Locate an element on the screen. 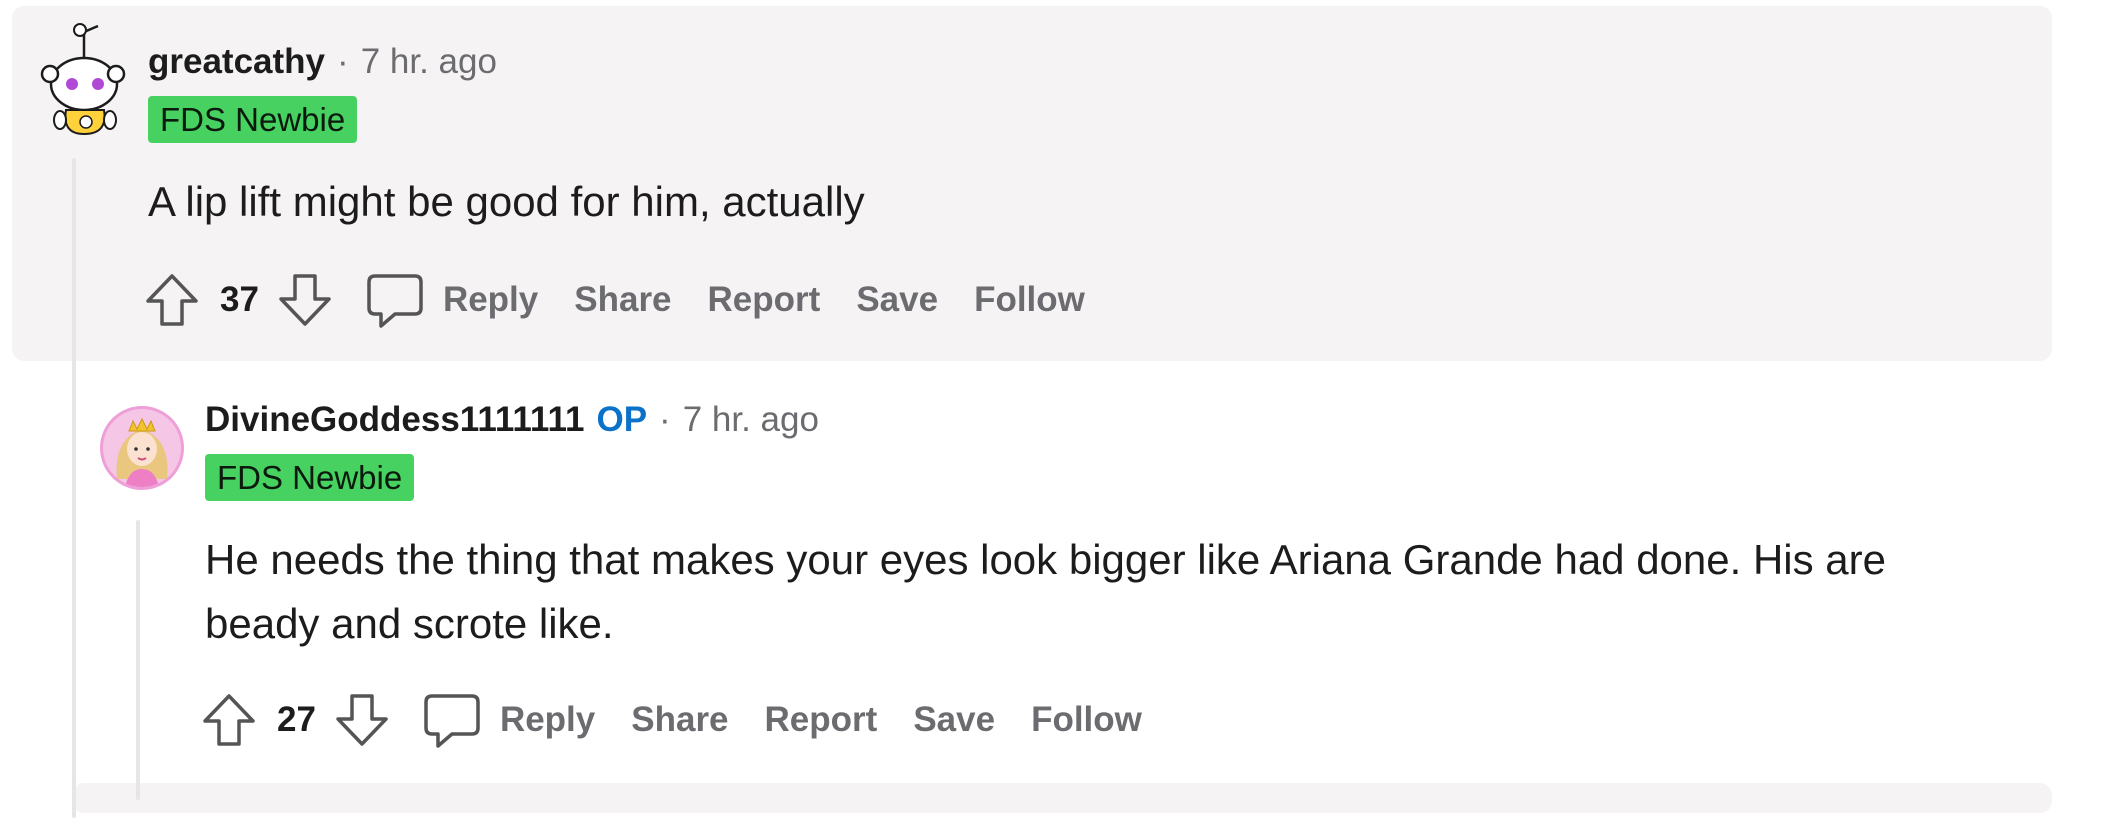 The width and height of the screenshot is (2123, 818). username-link: greatcathy is located at coordinates (236, 62).